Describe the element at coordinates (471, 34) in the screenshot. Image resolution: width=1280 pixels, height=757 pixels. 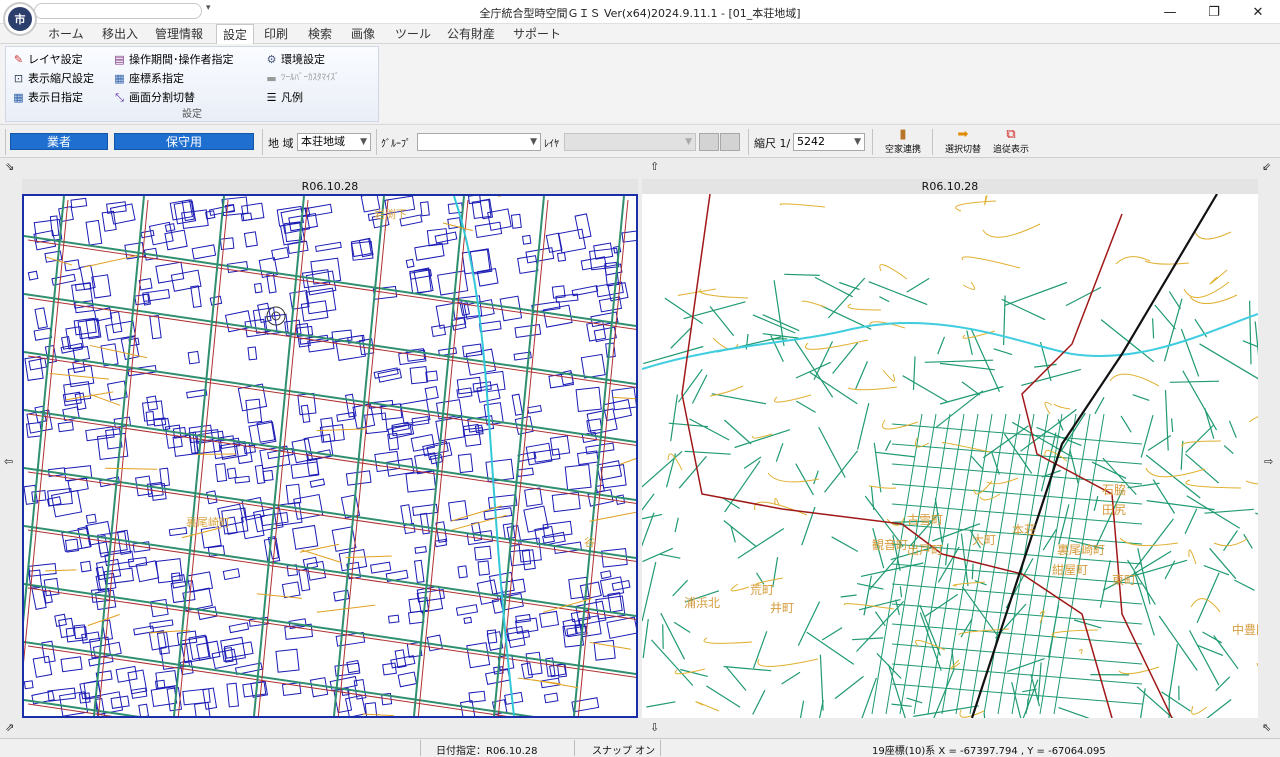
I see `tab-public-property: 公有財産` at that location.